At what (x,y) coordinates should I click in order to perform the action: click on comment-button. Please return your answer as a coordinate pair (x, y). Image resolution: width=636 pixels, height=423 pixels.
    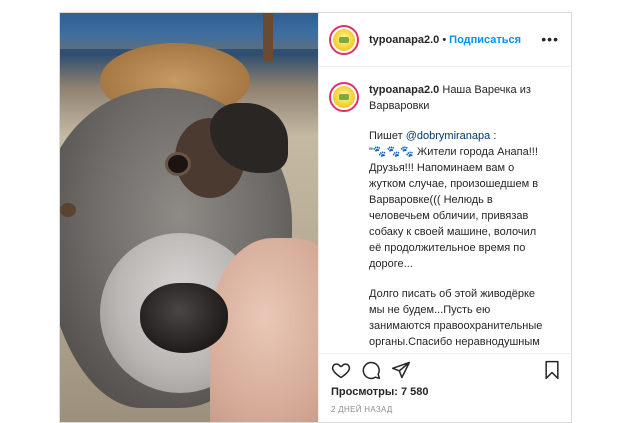
    Looking at the image, I should click on (371, 371).